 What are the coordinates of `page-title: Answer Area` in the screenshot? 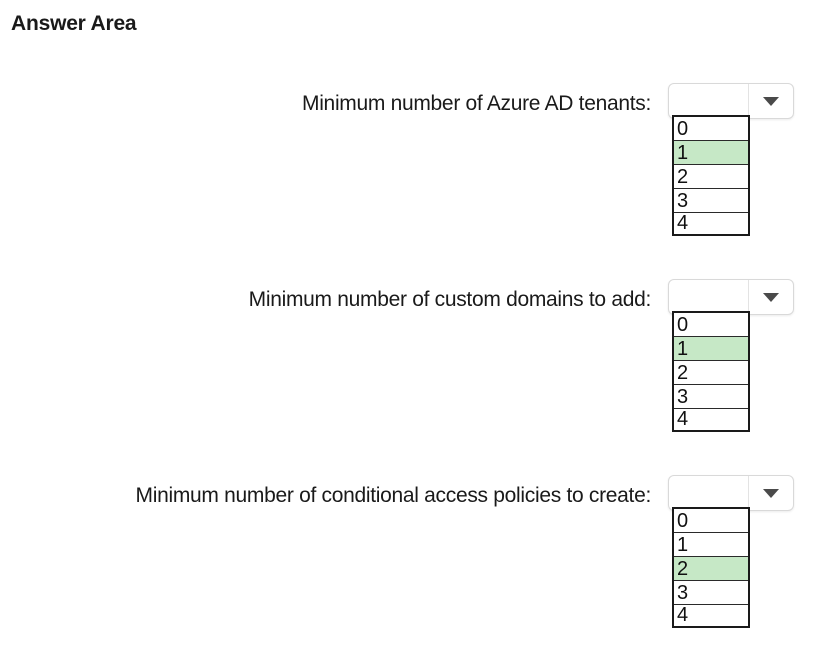 It's located at (74, 23).